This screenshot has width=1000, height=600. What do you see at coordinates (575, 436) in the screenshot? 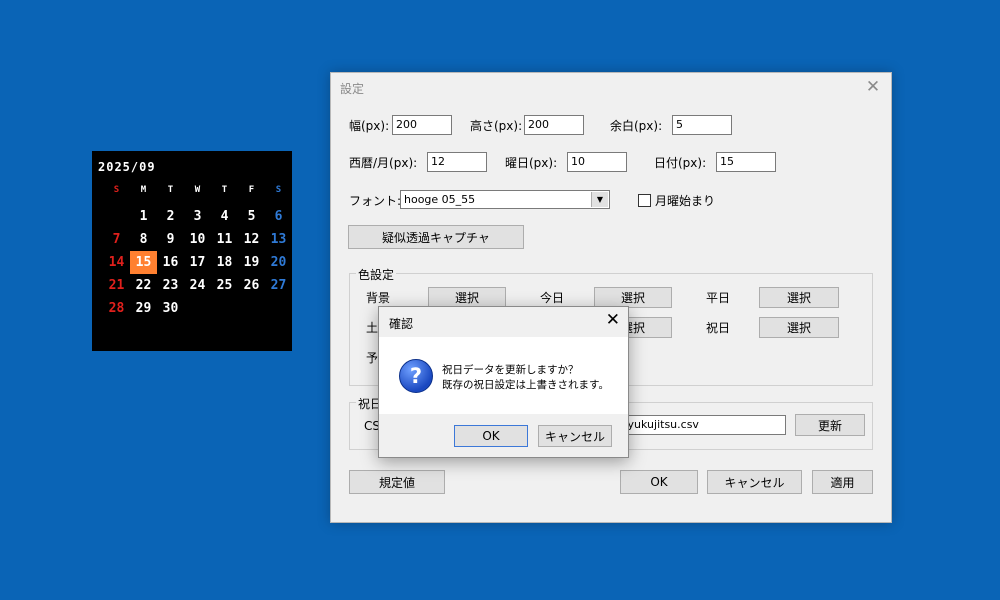
I see `dialog-cancel-button: キャンセル` at bounding box center [575, 436].